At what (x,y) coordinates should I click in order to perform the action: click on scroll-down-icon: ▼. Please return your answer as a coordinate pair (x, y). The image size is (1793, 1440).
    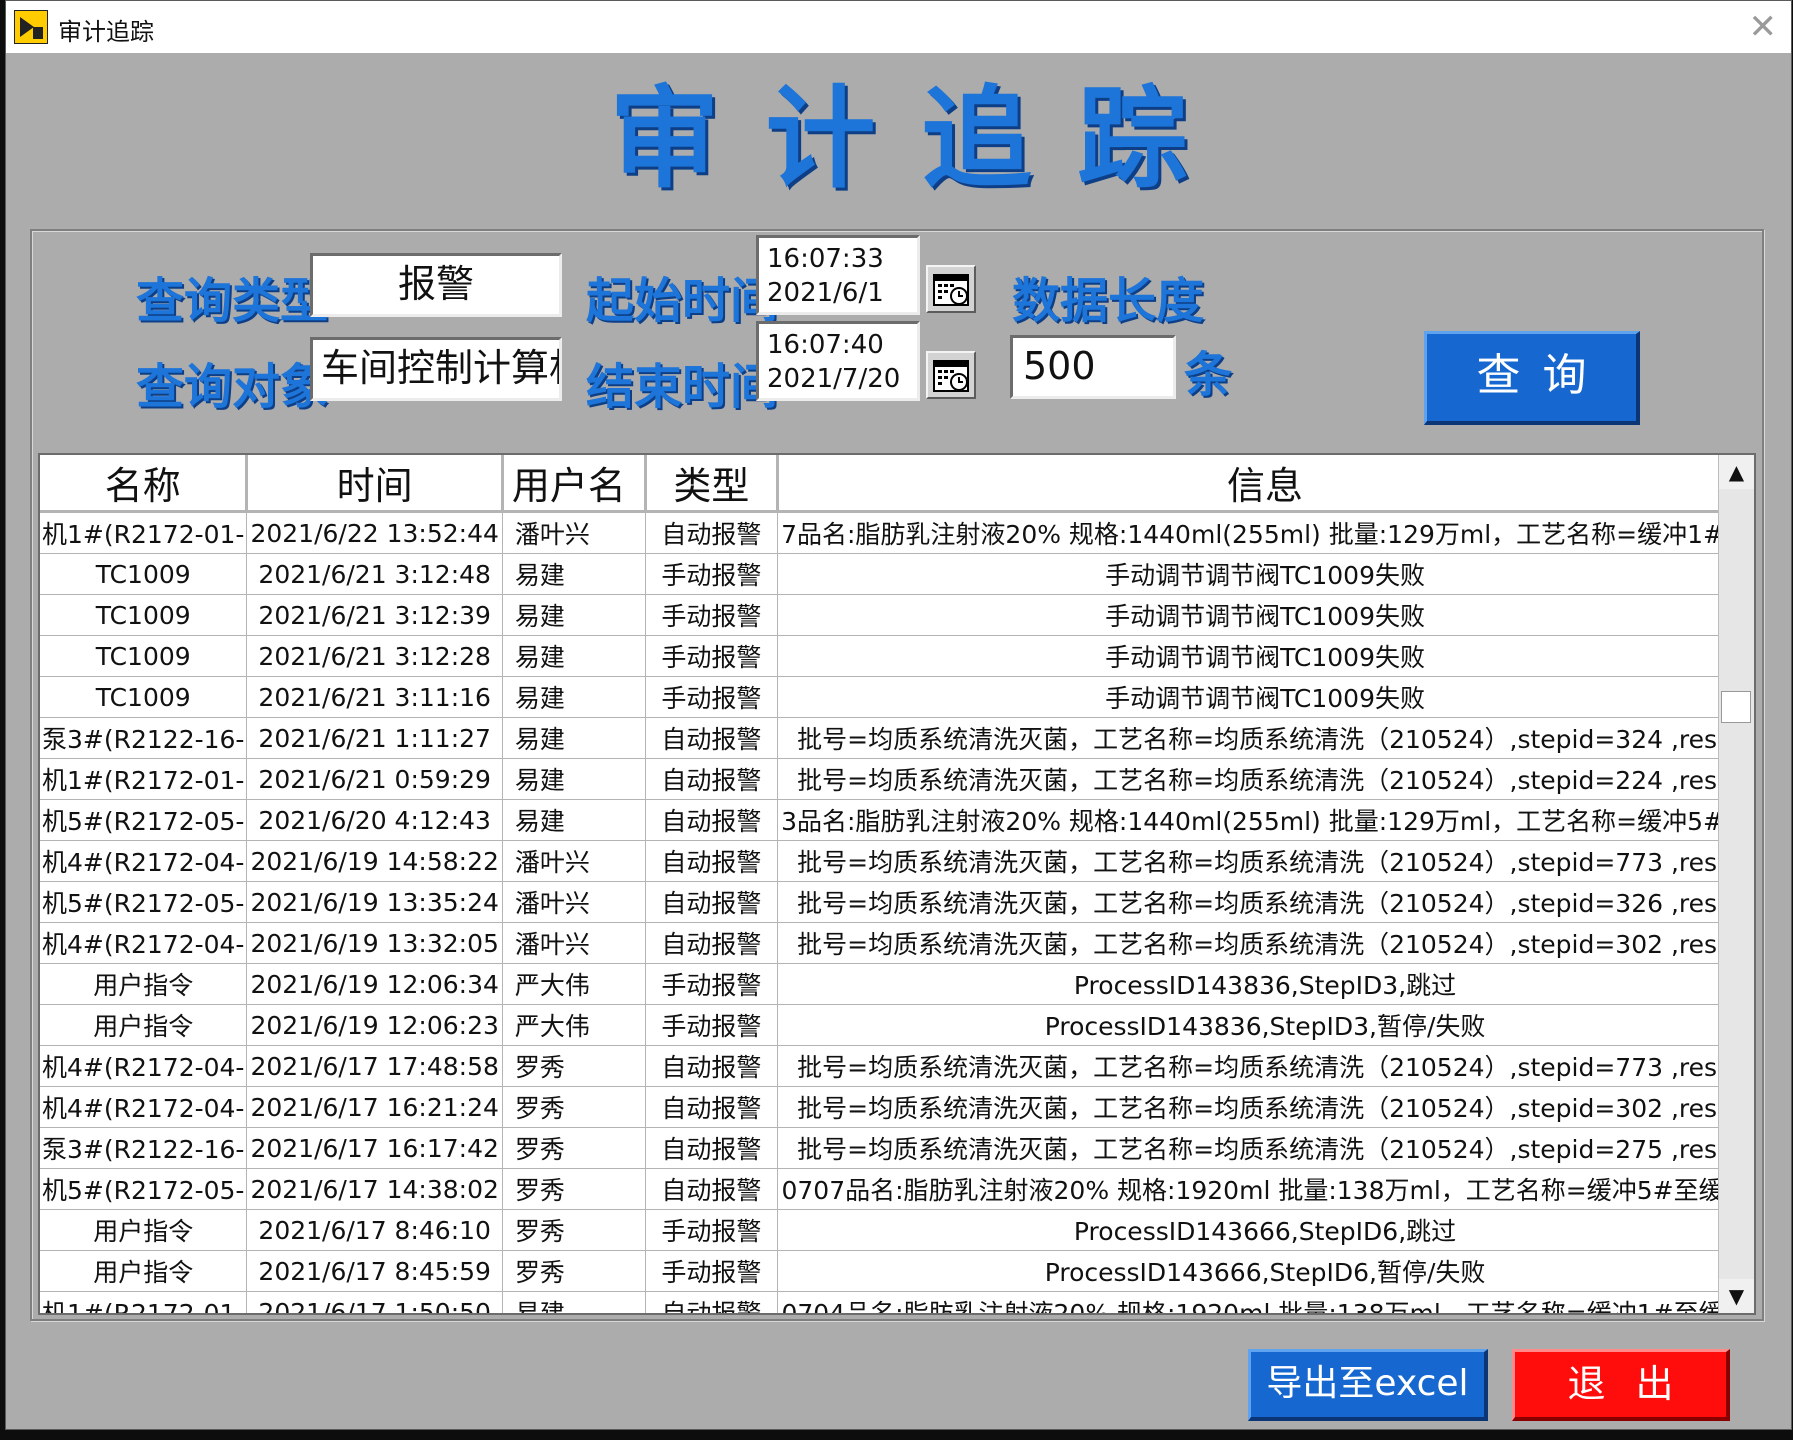
    Looking at the image, I should click on (1736, 1296).